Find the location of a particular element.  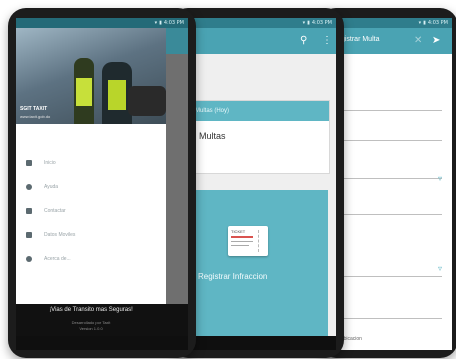

register-infraction-button: TICKET Registrar Infraccion is located at coordinates (253, 263).